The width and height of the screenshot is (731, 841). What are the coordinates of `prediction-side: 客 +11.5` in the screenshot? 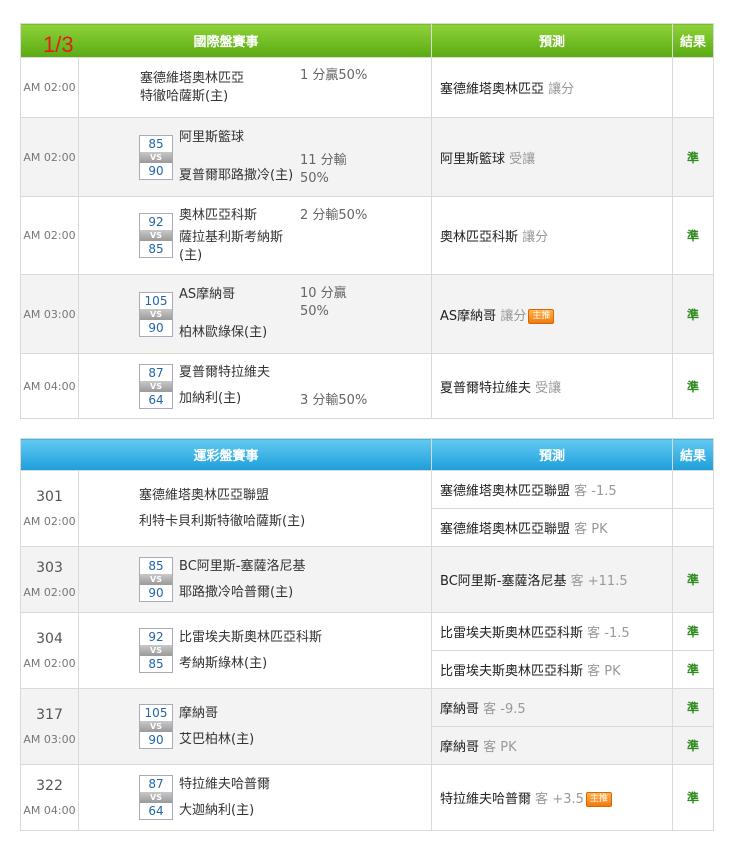 It's located at (599, 581).